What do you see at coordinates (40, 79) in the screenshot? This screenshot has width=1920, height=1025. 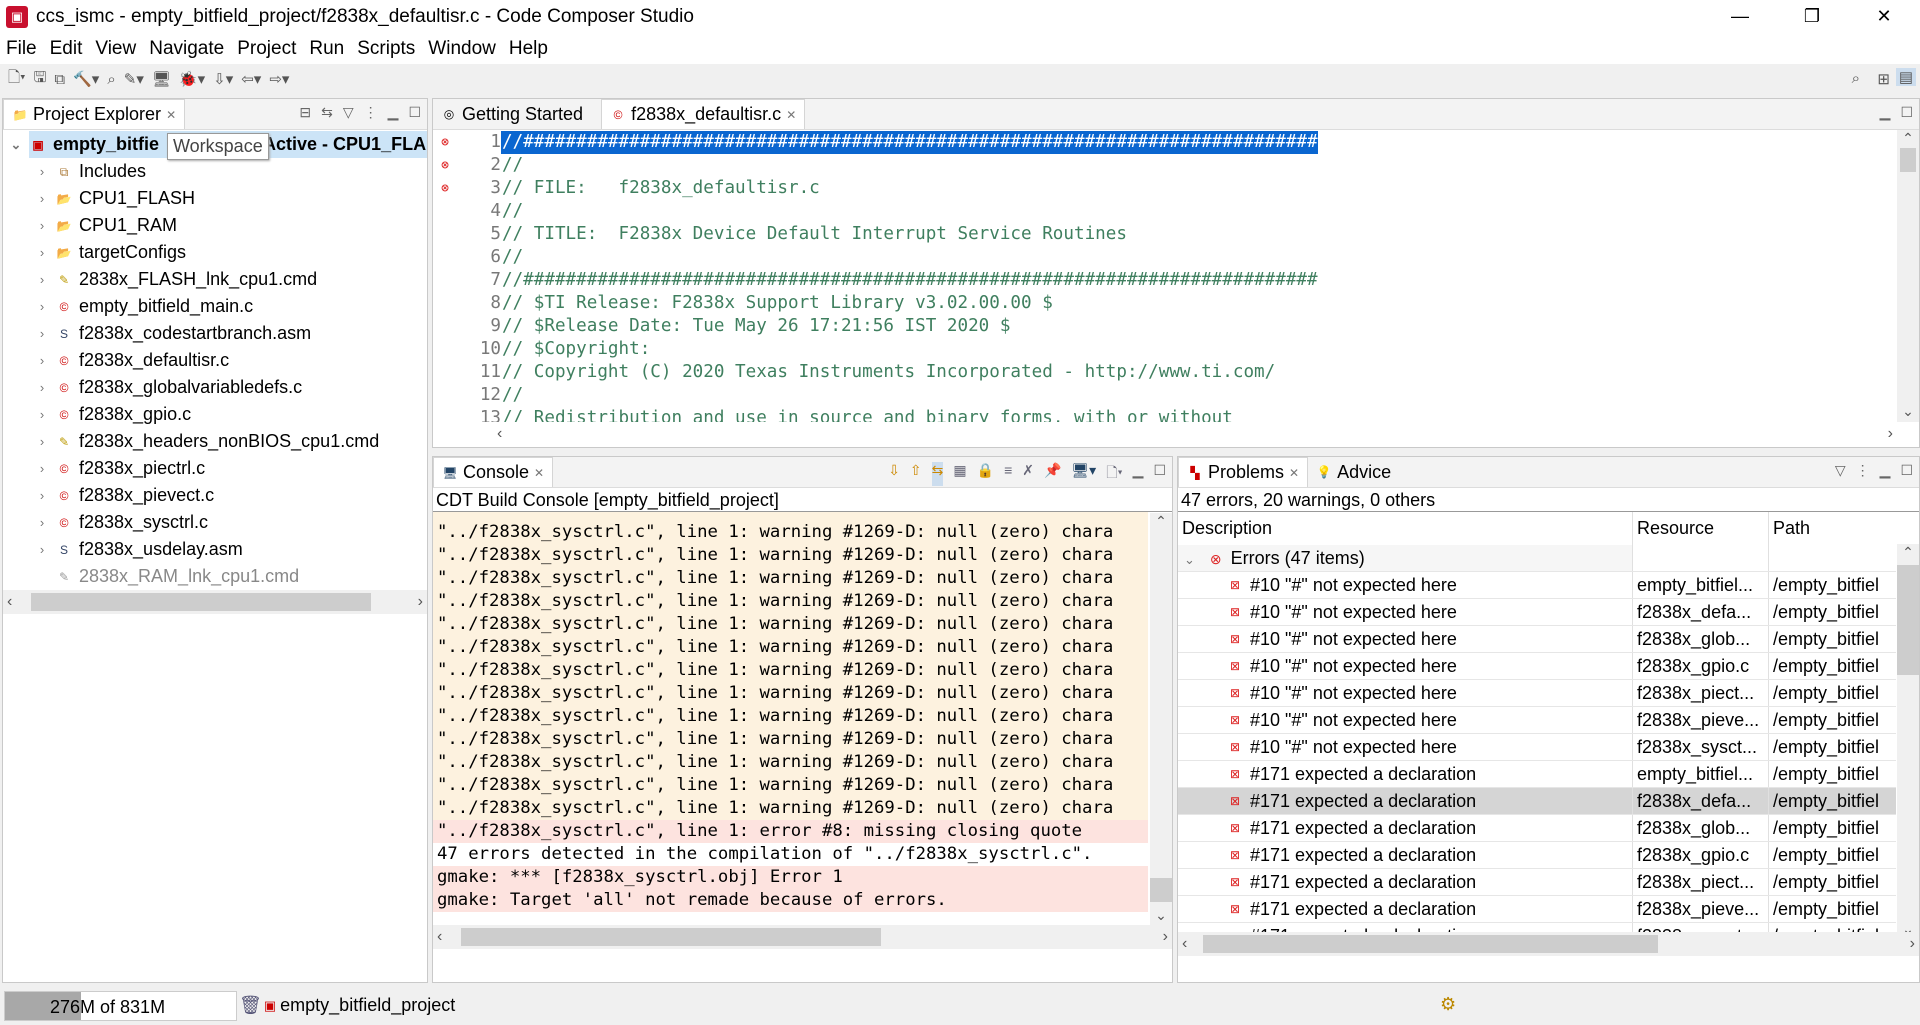 I see `save-icon: 🖫` at bounding box center [40, 79].